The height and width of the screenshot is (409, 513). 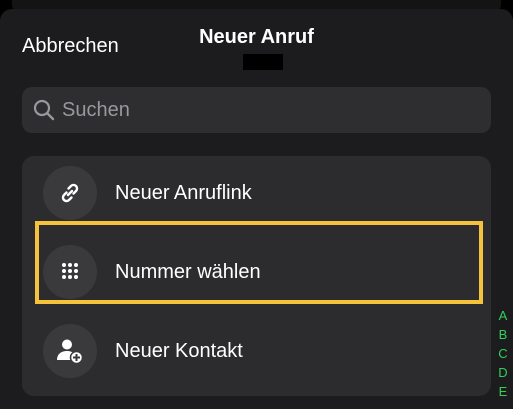 I want to click on index-letter: A, so click(x=503, y=315).